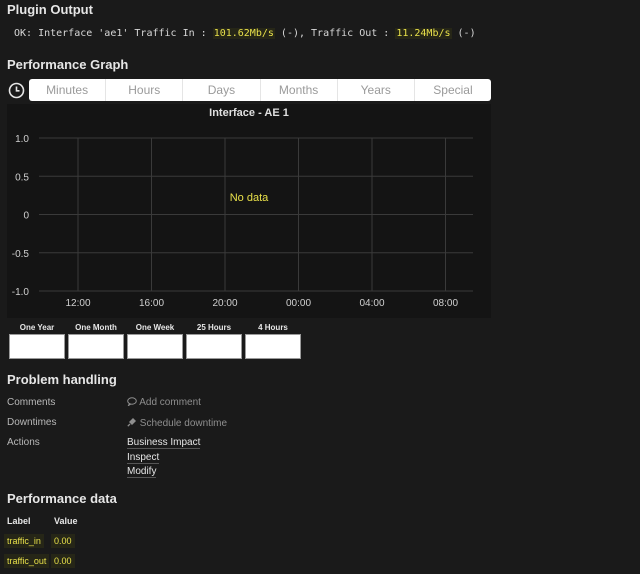 The height and width of the screenshot is (574, 640). I want to click on thumbnail-one-year: One Year, so click(37, 340).